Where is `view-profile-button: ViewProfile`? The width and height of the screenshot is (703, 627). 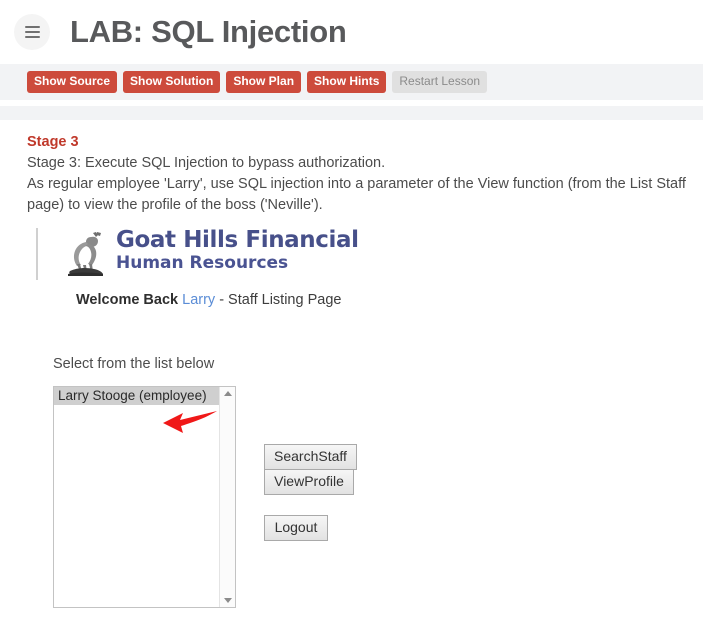
view-profile-button: ViewProfile is located at coordinates (309, 482).